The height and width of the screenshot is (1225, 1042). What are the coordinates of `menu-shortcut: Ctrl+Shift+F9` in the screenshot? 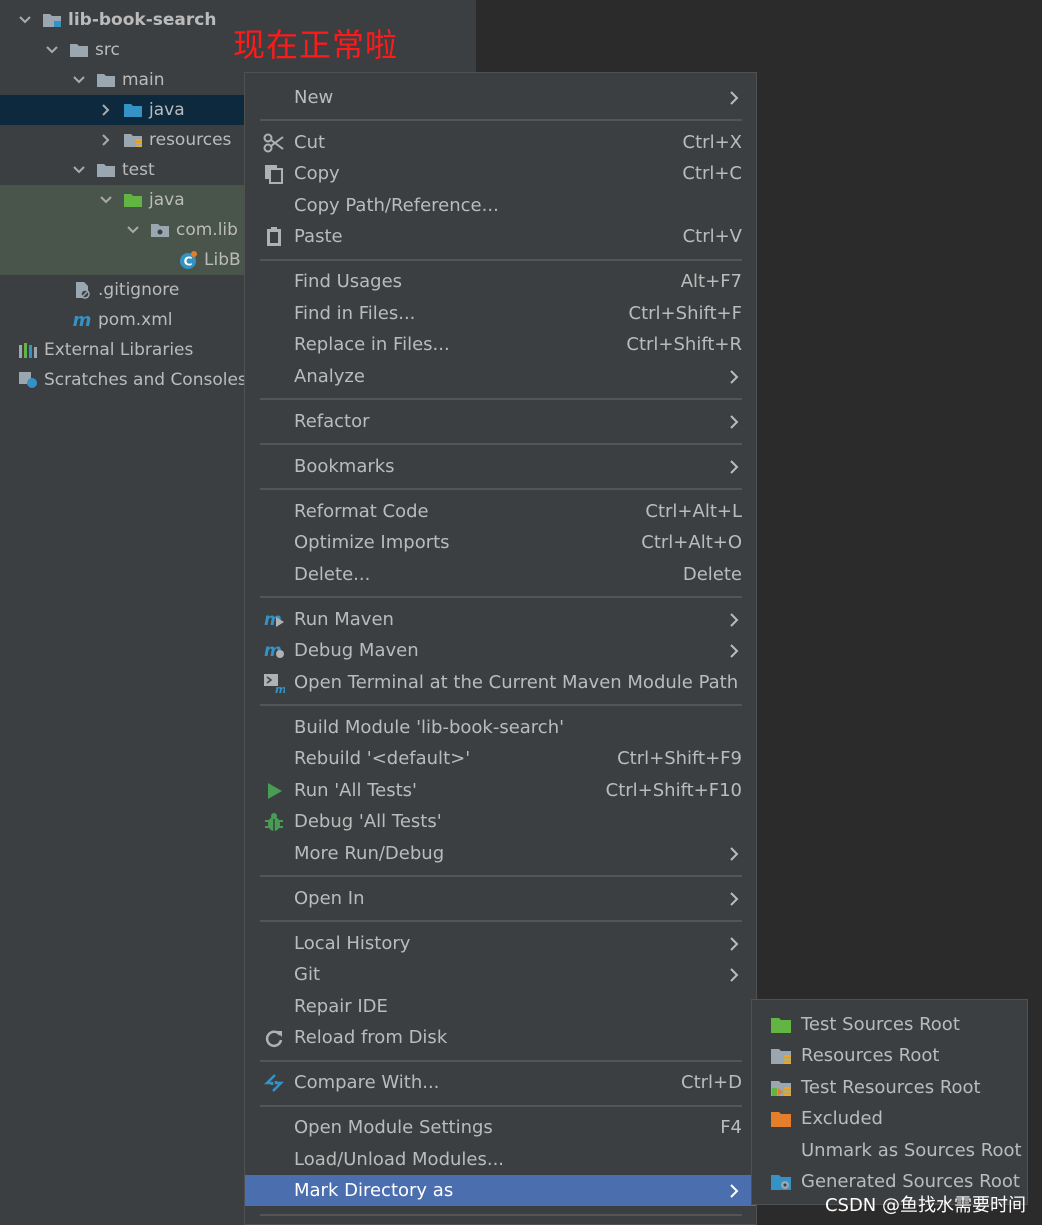 It's located at (679, 758).